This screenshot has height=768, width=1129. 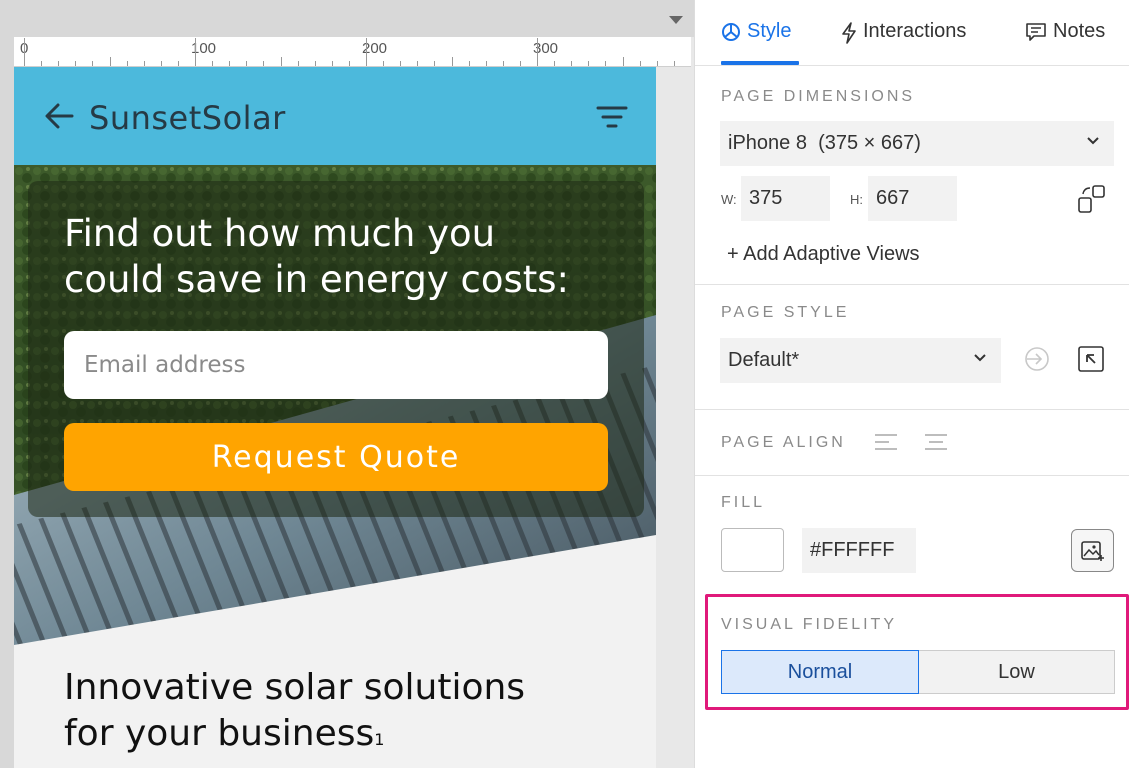 I want to click on page-style-select: Default*, so click(x=860, y=360).